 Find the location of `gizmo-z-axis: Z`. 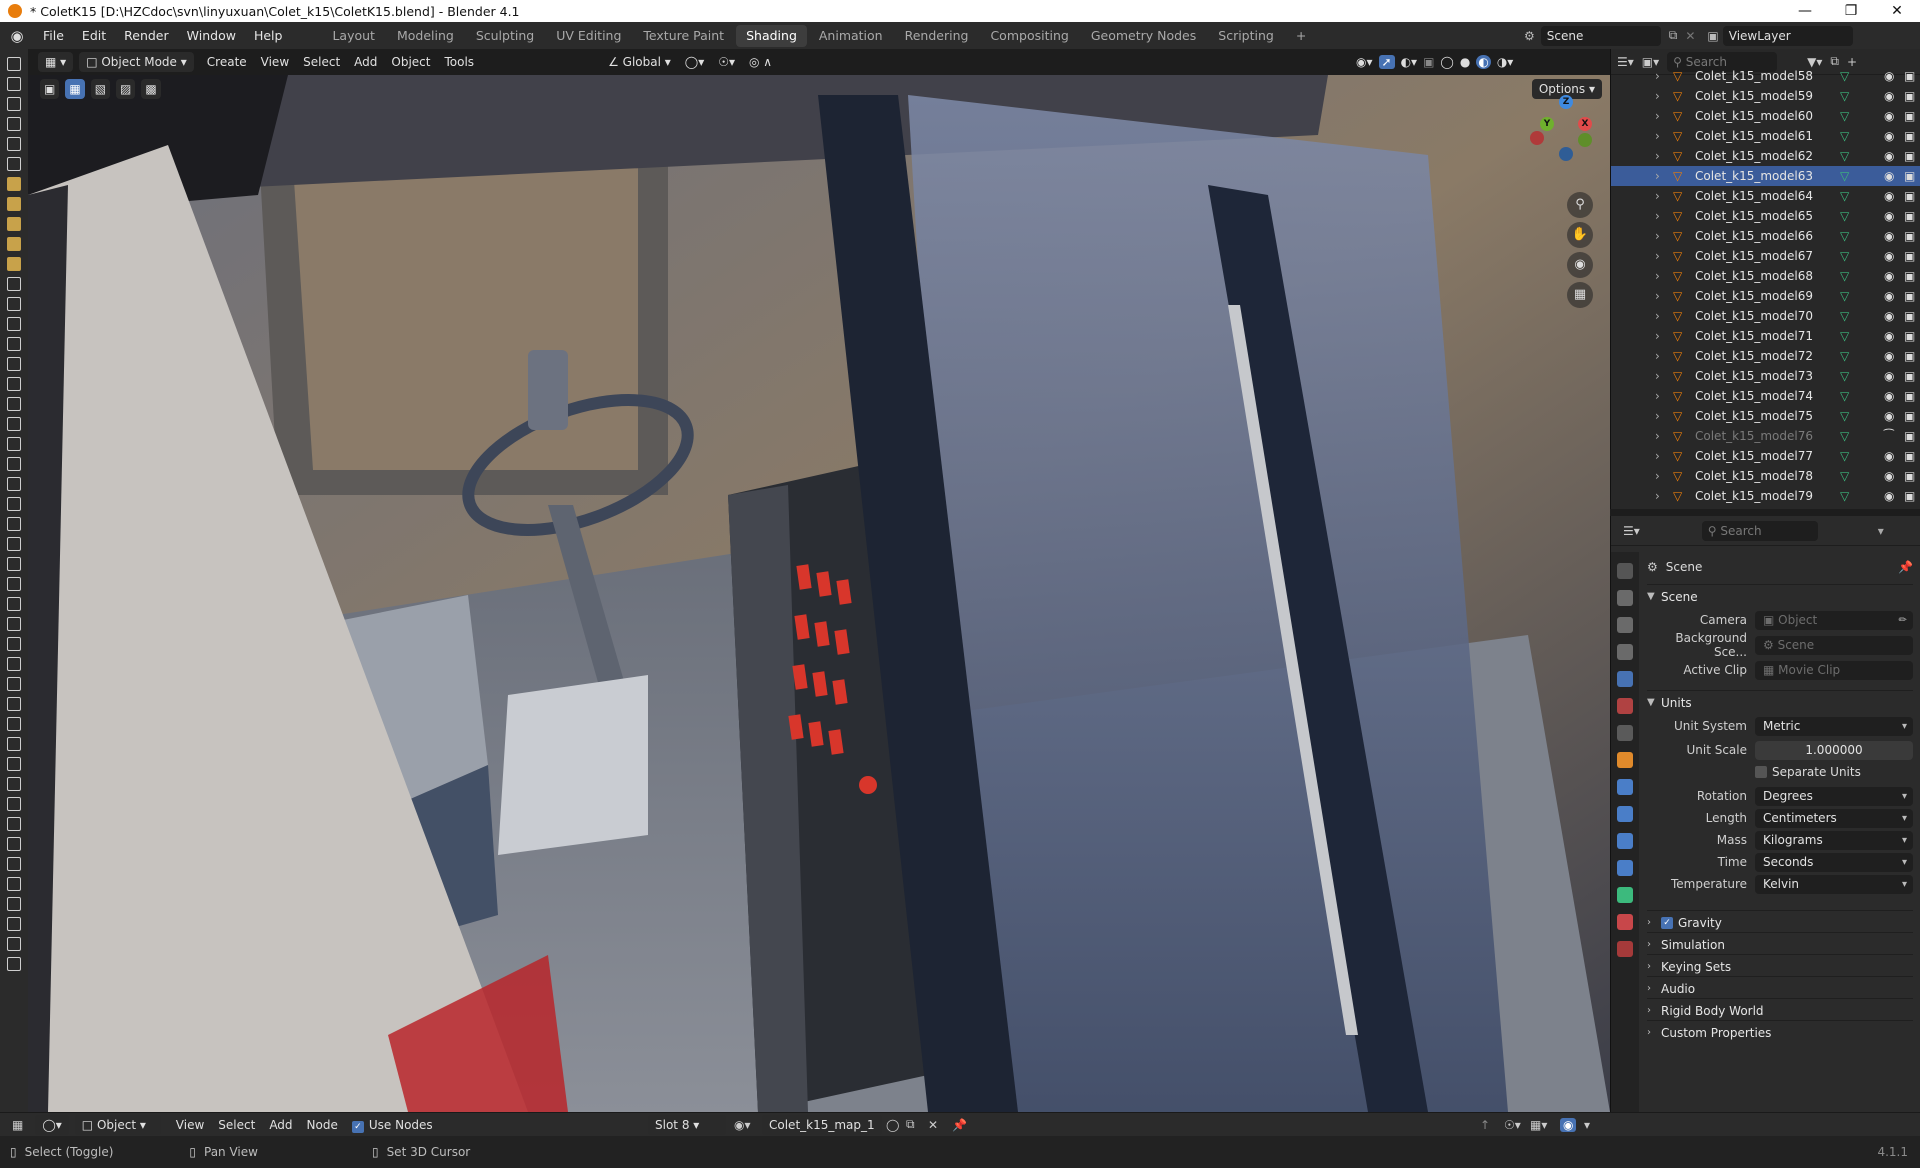

gizmo-z-axis: Z is located at coordinates (1566, 102).